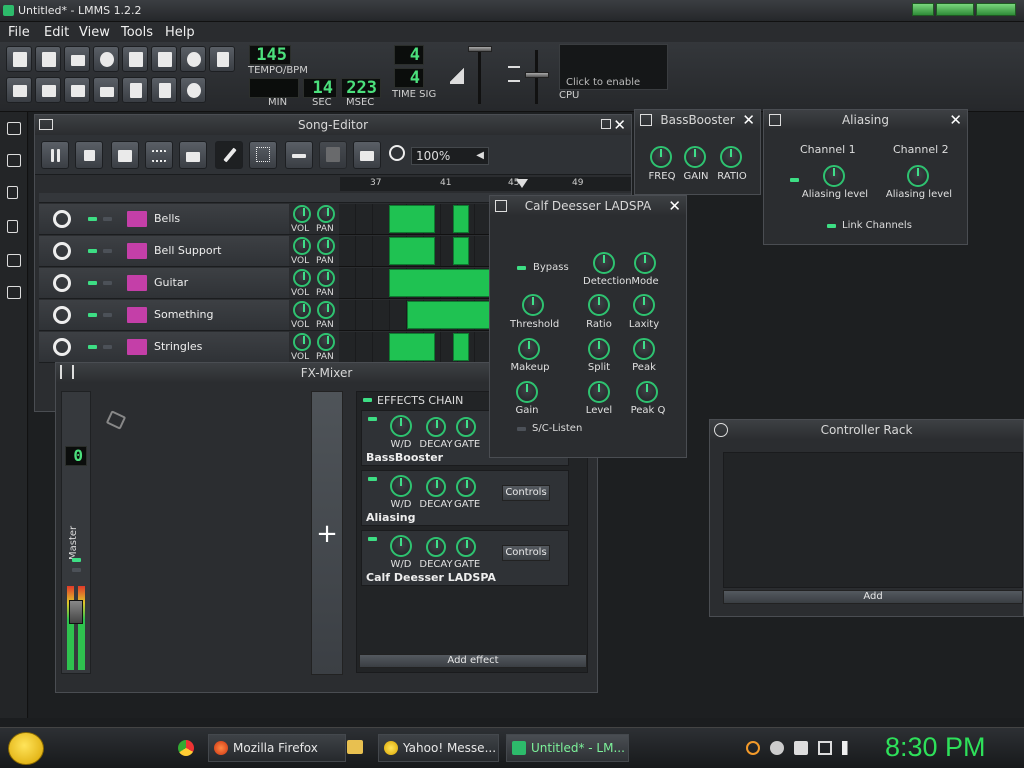 The width and height of the screenshot is (1024, 768). I want to click on open-project-button, so click(77, 59).